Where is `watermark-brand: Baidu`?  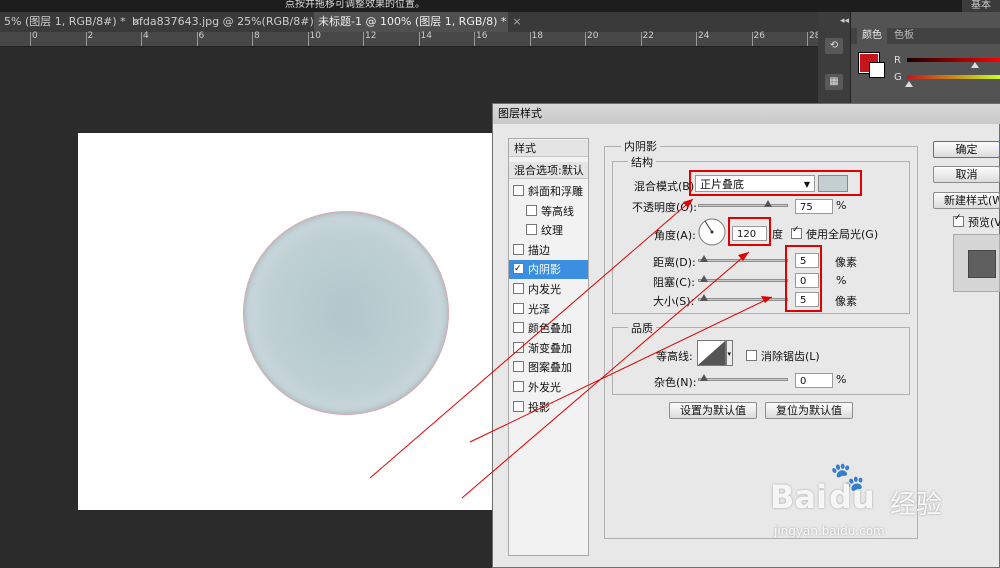
watermark-brand: Baidu is located at coordinates (822, 497).